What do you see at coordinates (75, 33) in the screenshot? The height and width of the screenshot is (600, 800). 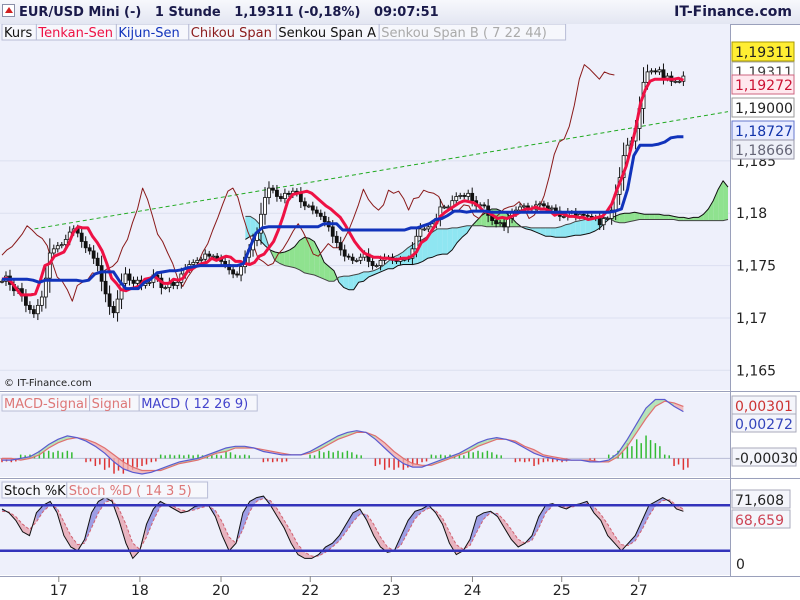 I see `price-legend-label: Tenkan-Sen` at bounding box center [75, 33].